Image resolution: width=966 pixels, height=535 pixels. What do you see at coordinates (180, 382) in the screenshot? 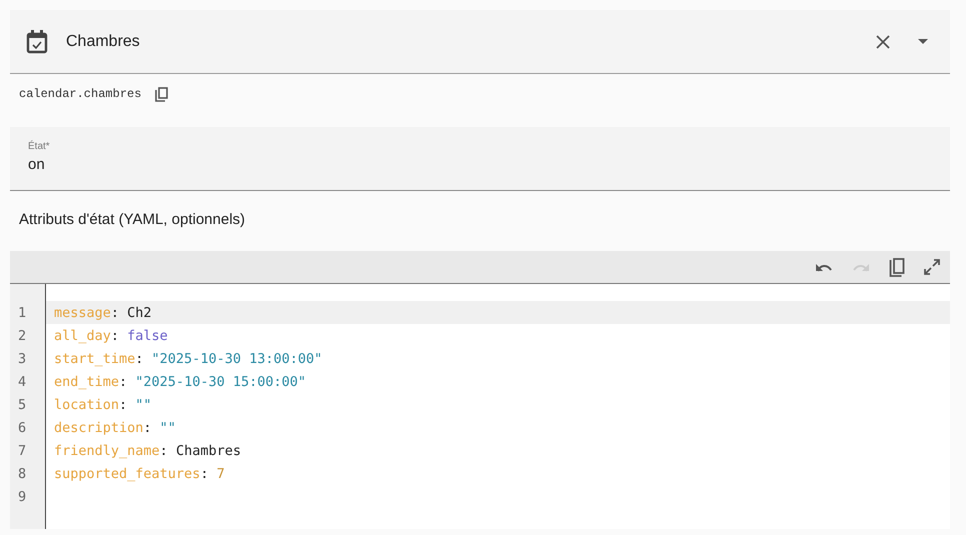
I see `code-line: end_time: "2025-10-30 15:00:00"` at bounding box center [180, 382].